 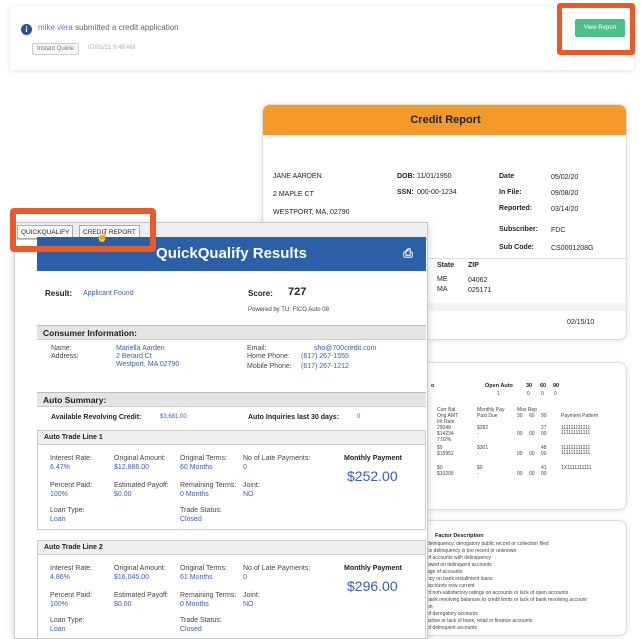 I want to click on row-orig-amt: $10205, so click(x=445, y=474).